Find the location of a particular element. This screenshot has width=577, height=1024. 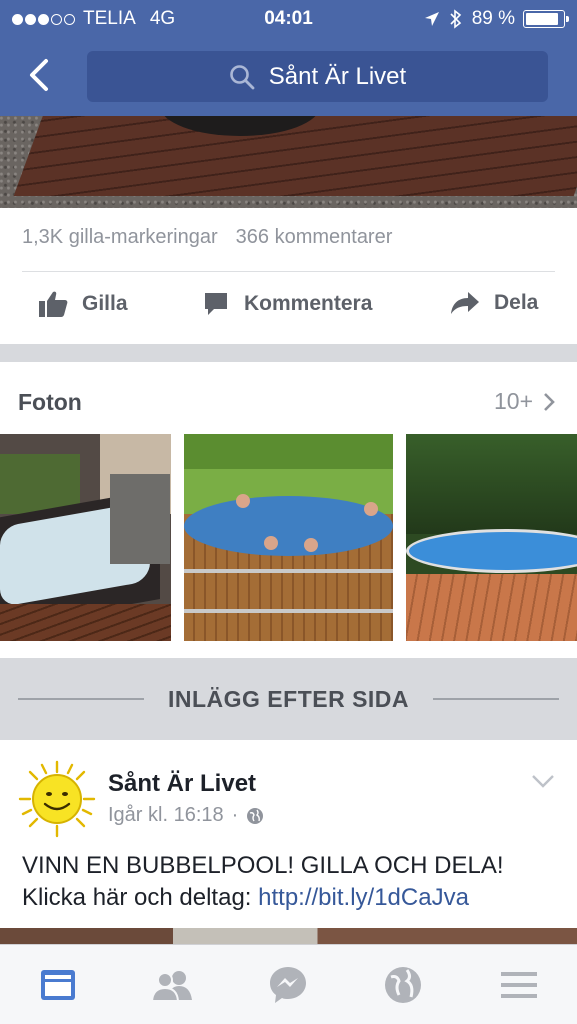

comments-count: 366 kommentarer is located at coordinates (314, 237).